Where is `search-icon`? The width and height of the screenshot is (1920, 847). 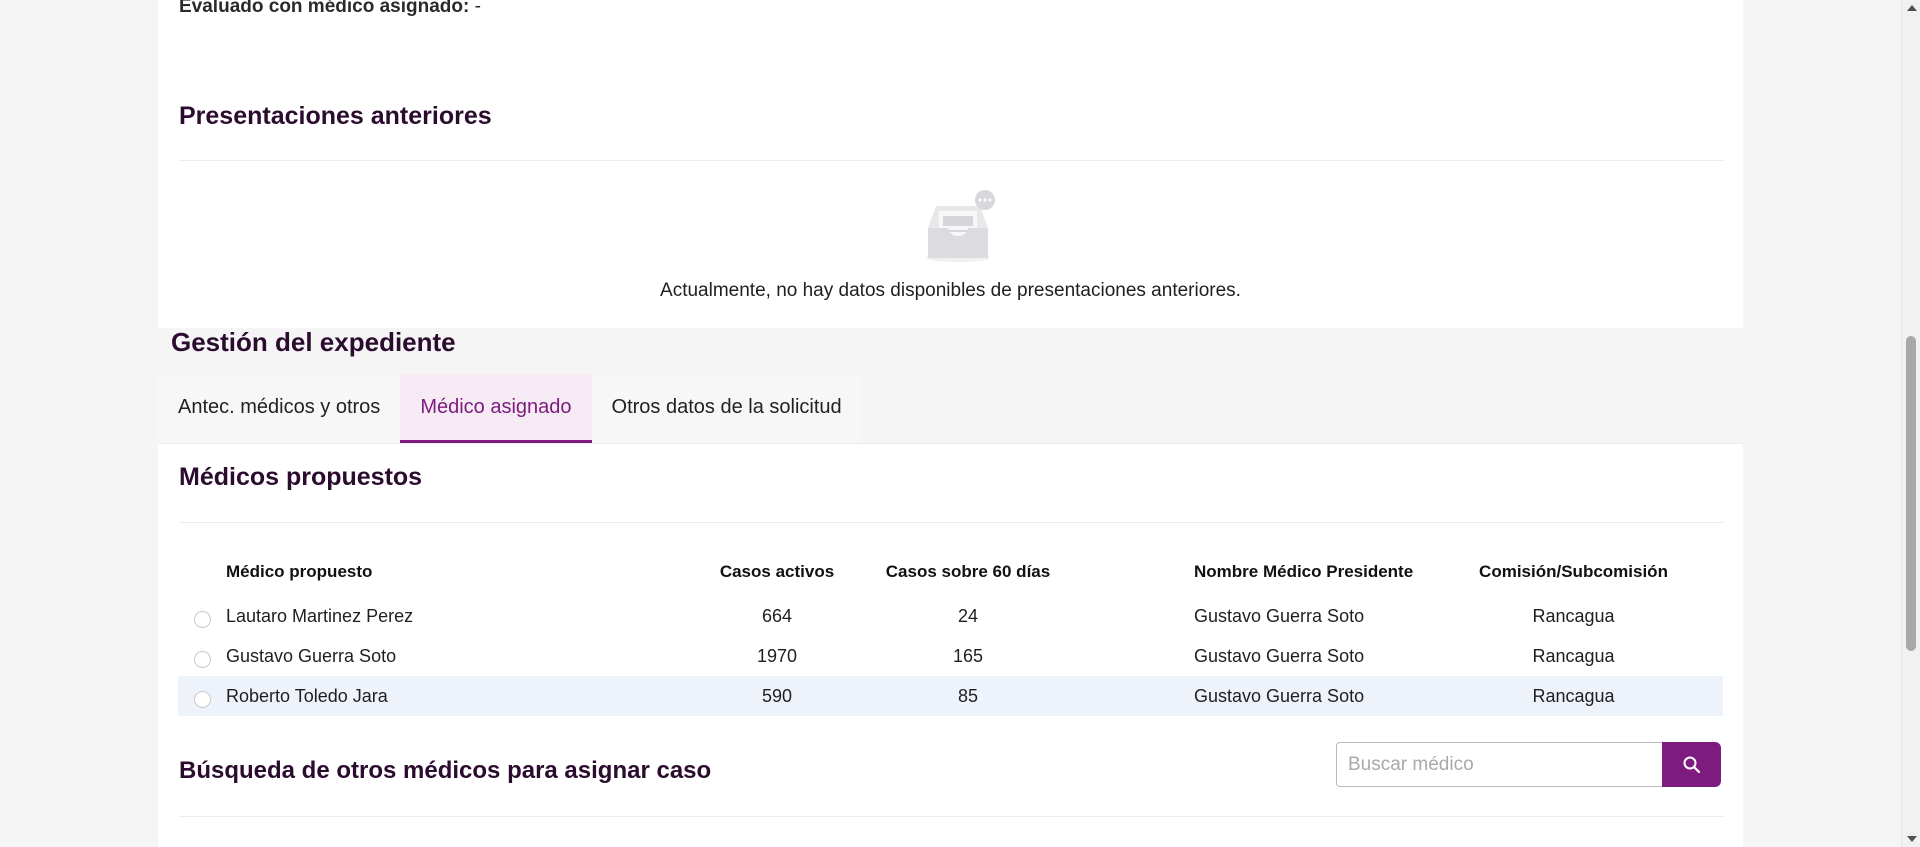
search-icon is located at coordinates (1691, 764).